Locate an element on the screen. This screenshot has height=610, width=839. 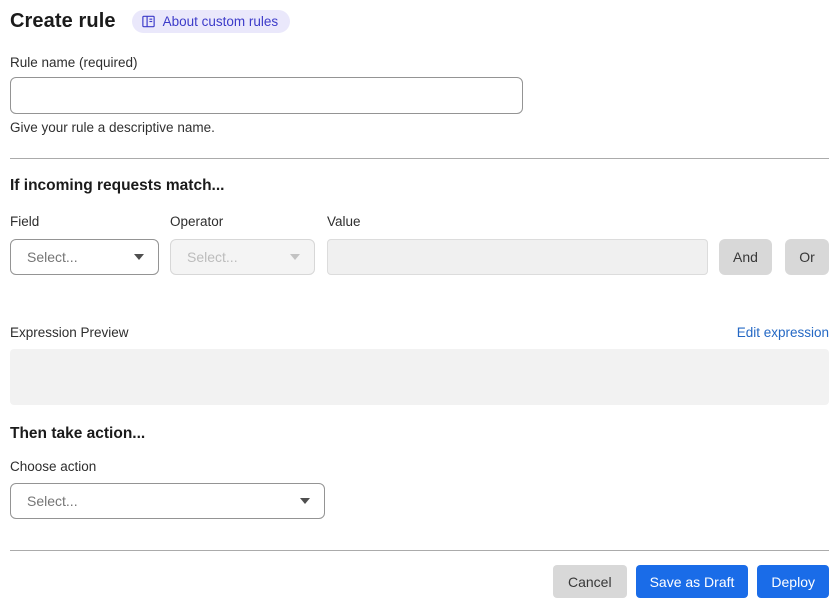
expression-preview-label: Expression Preview is located at coordinates (69, 332).